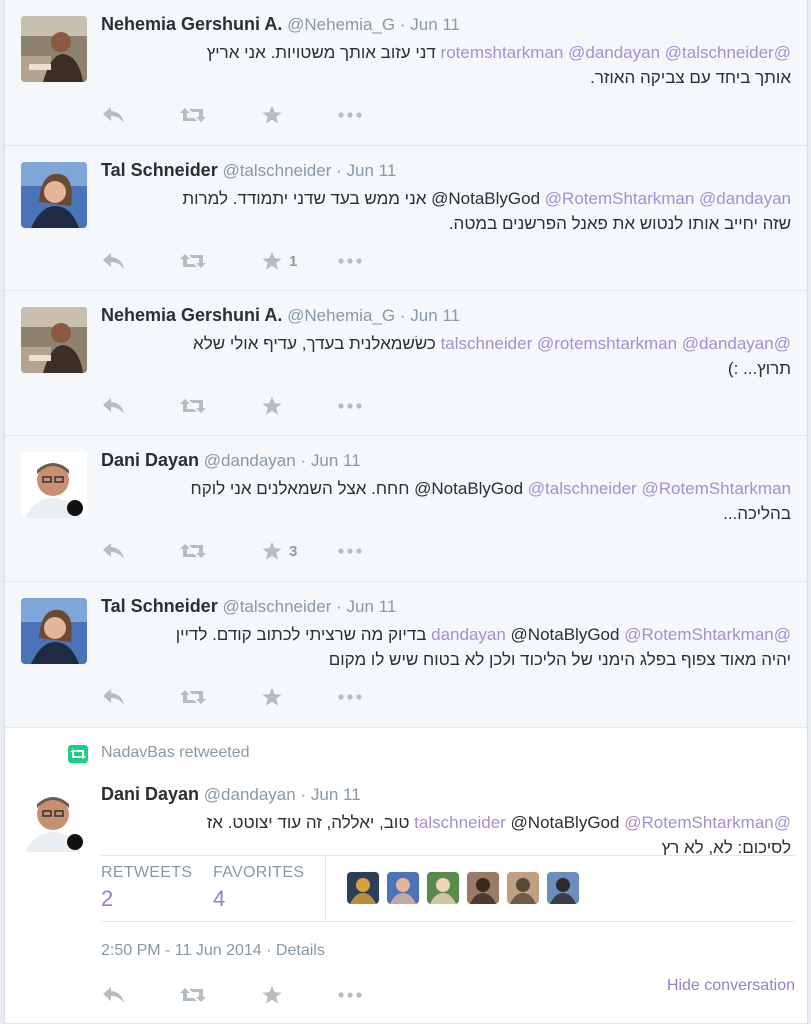  I want to click on text-fragment: אני ממש בעד שדני יתמודד. למרות, so click(307, 198).